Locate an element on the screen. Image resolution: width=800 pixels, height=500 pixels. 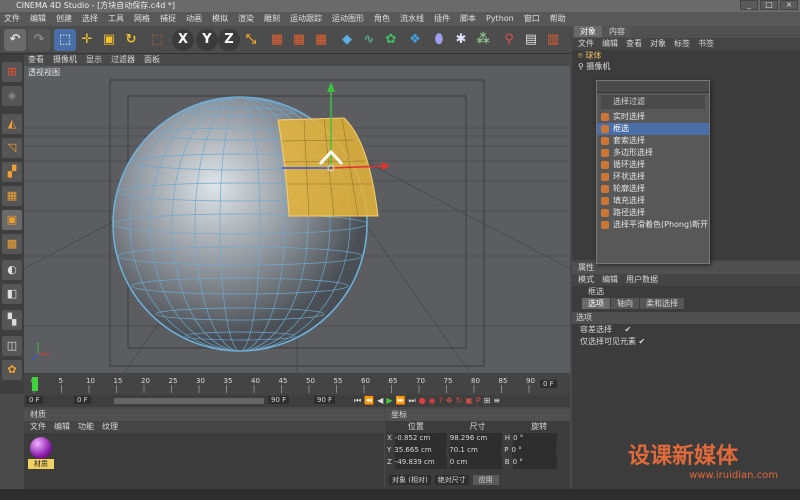
timeline-grid-icon: ⊞ is located at coordinates (487, 401).